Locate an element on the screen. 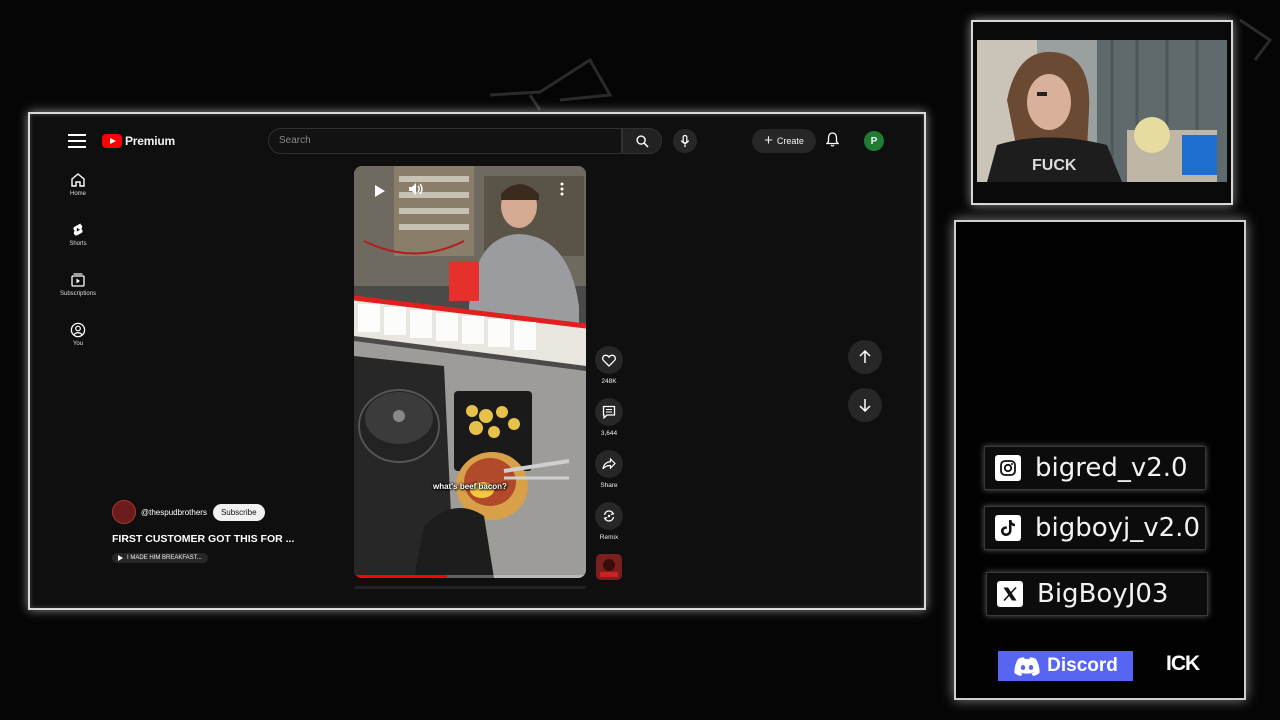 The image size is (1280, 720). remix-button is located at coordinates (609, 516).